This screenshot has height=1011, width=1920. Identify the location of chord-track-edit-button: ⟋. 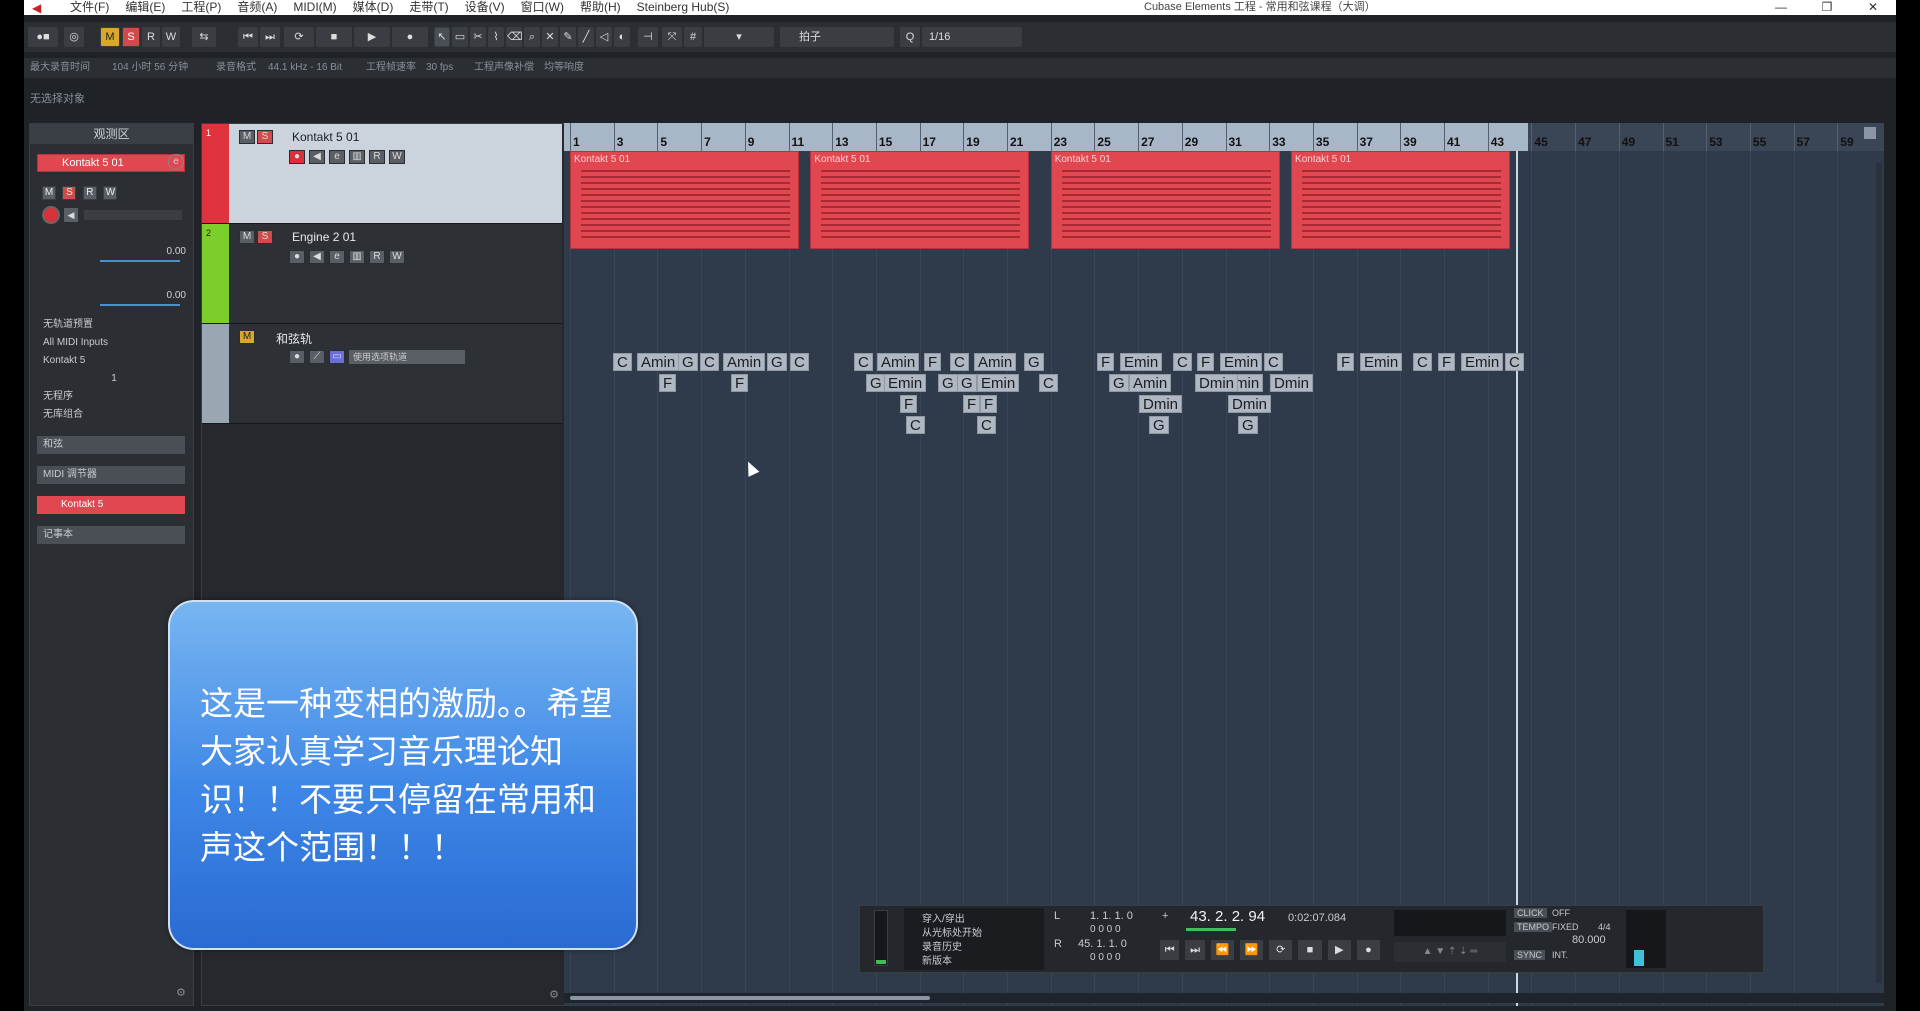
(317, 357).